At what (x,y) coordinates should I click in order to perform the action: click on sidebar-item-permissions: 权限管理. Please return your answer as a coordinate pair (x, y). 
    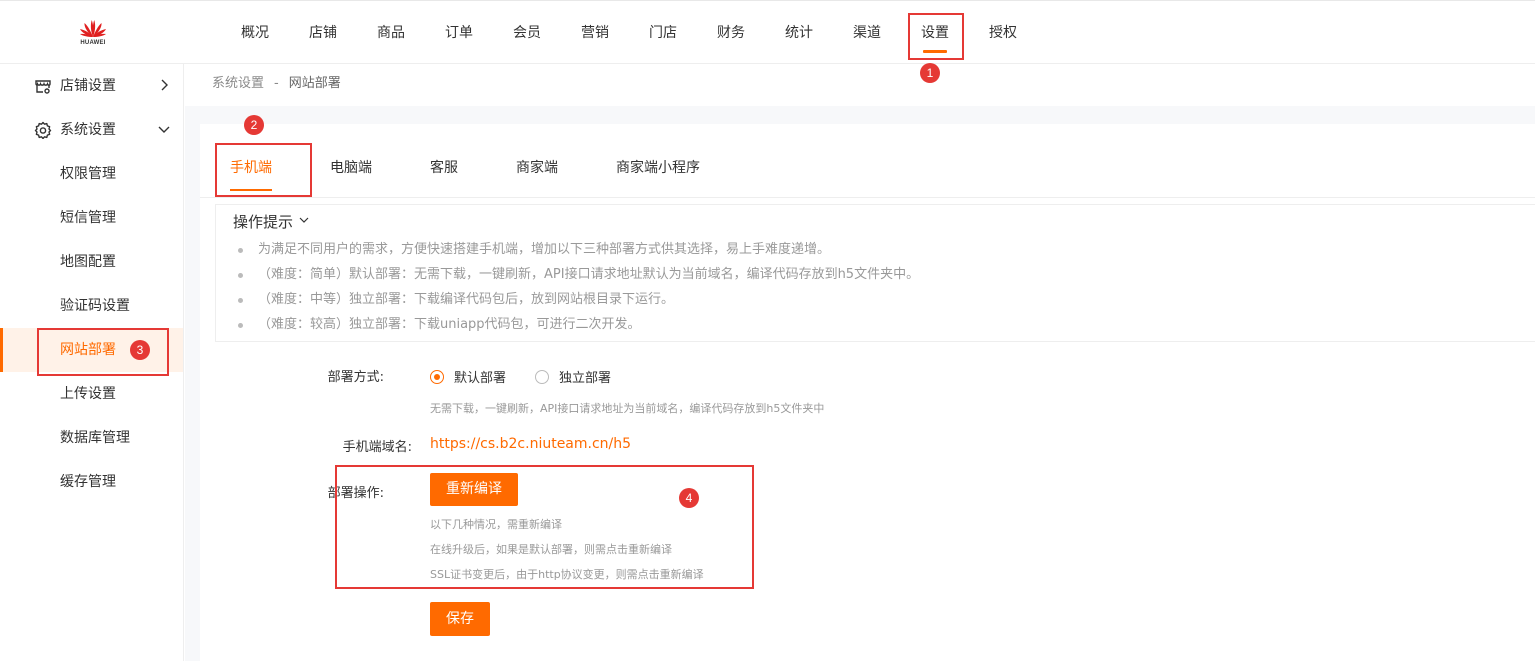
    Looking at the image, I should click on (91, 174).